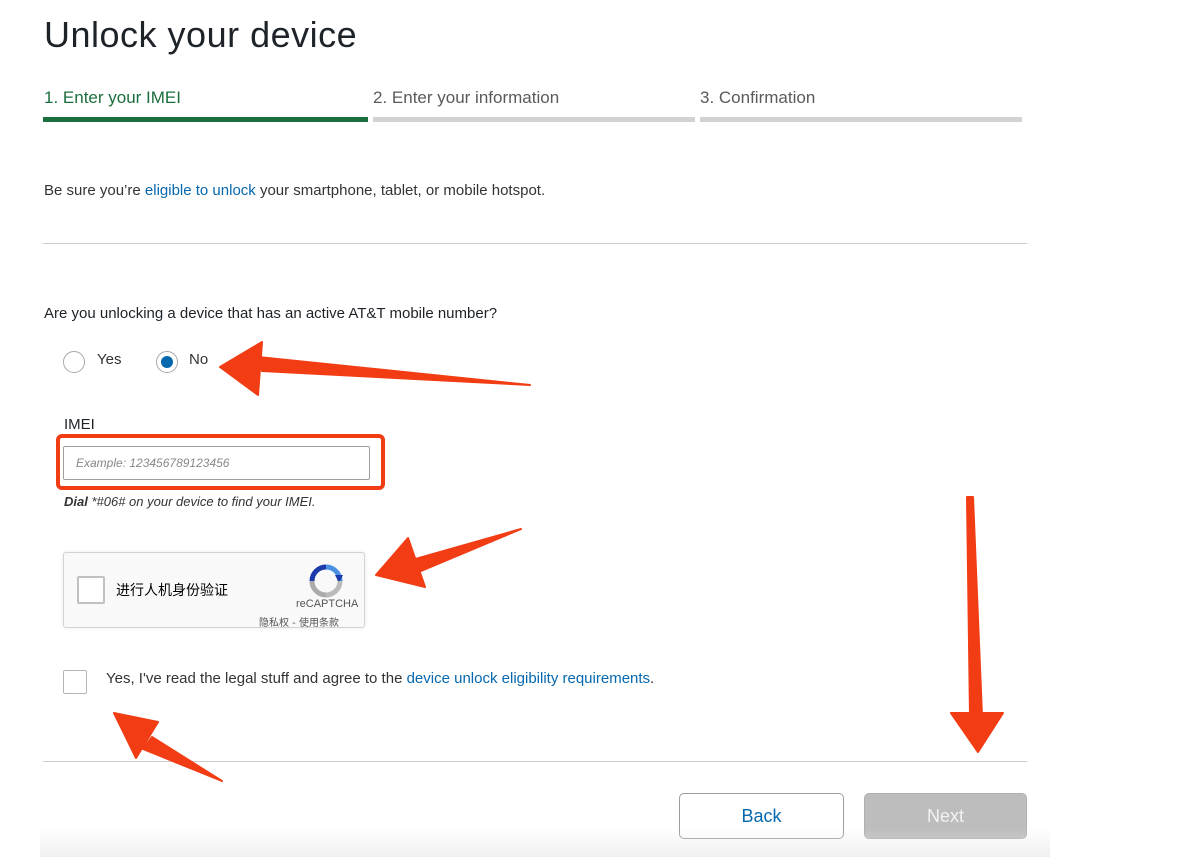 The width and height of the screenshot is (1192, 857). I want to click on imei-hint-bold: Dial, so click(76, 501).